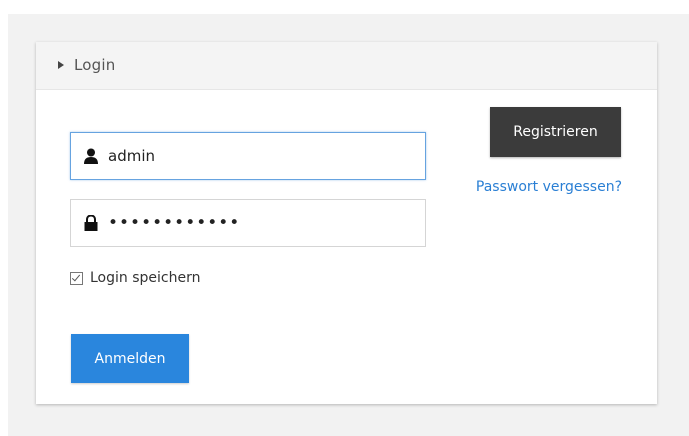 Image resolution: width=689 pixels, height=436 pixels. What do you see at coordinates (145, 278) in the screenshot?
I see `remember-login-label: Login speichern` at bounding box center [145, 278].